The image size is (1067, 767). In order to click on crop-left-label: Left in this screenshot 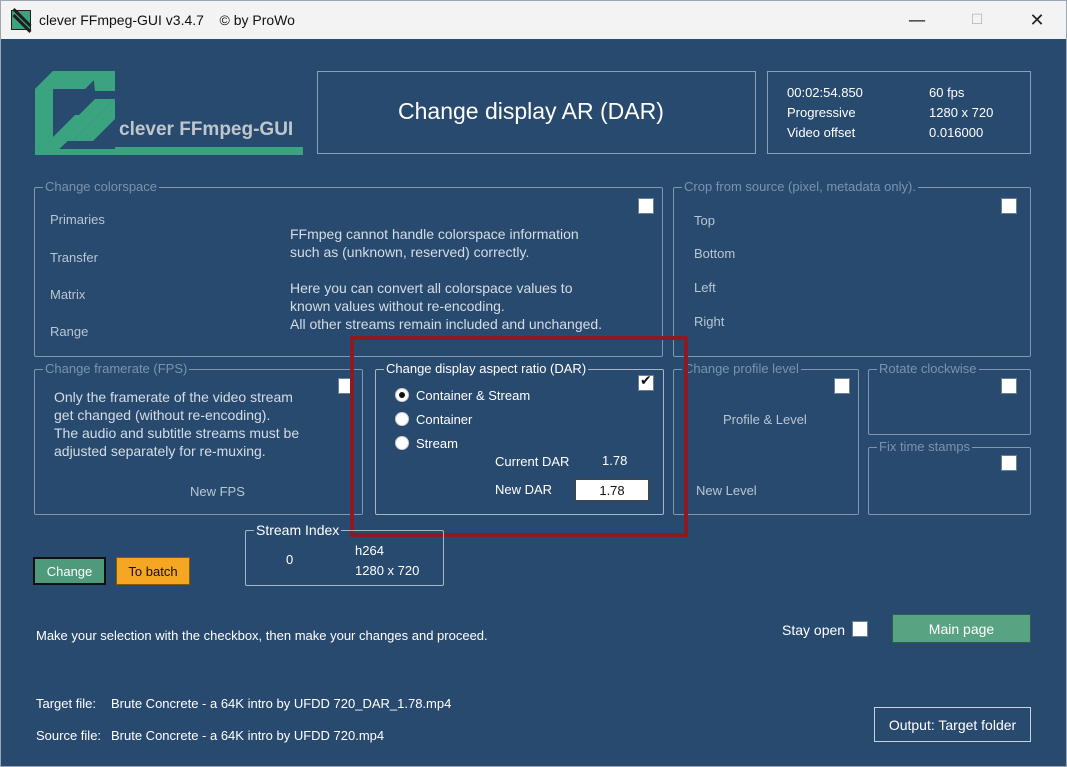, I will do `click(705, 287)`.